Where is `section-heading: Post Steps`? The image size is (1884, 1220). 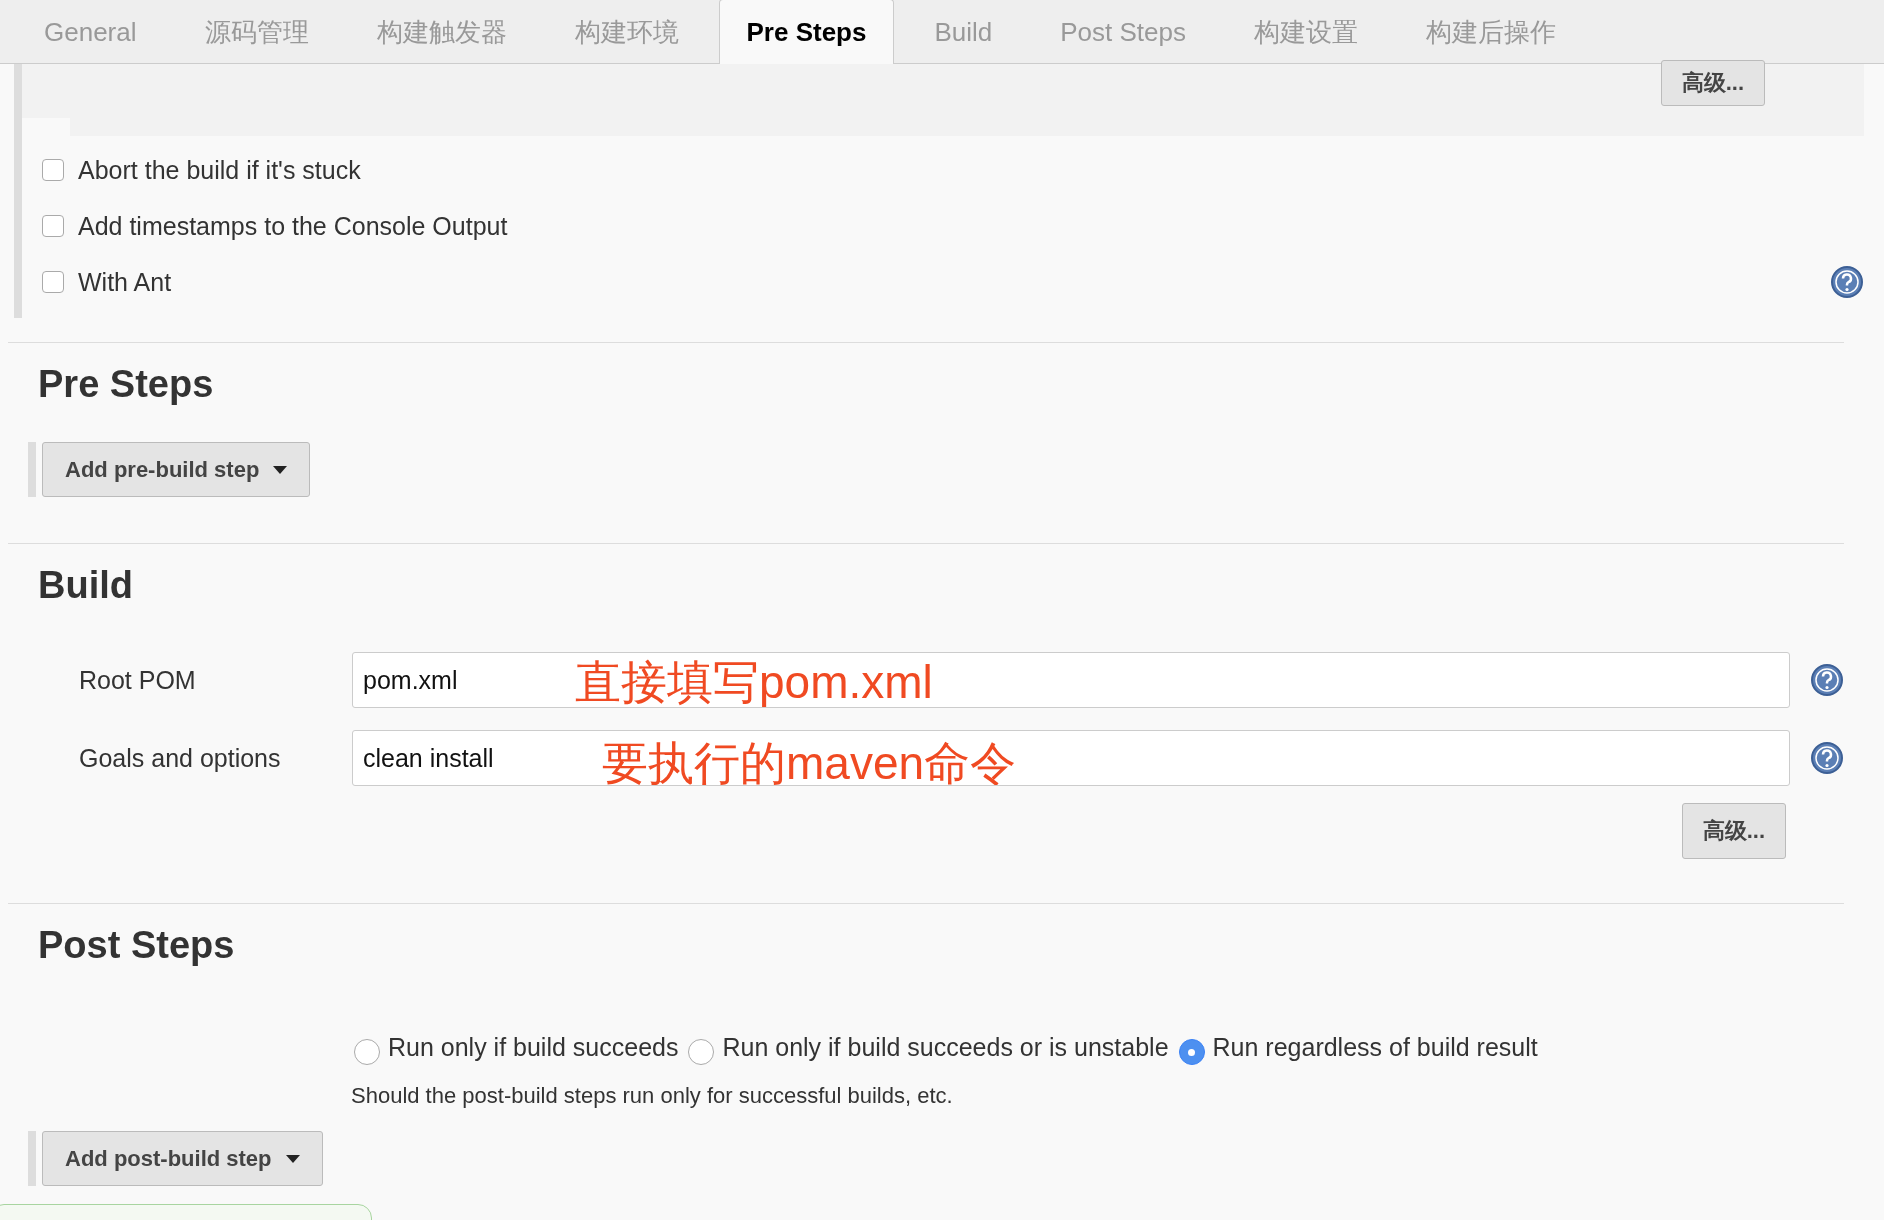
section-heading: Post Steps is located at coordinates (136, 945).